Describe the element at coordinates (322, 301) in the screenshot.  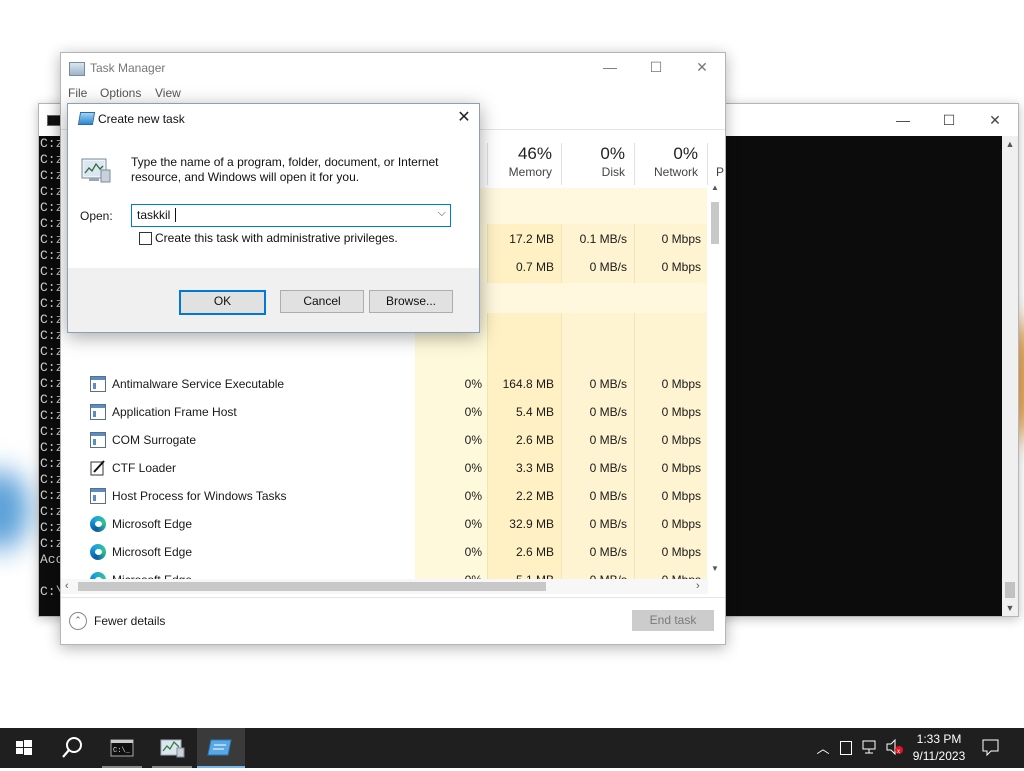
I see `cancel-button: Cancel` at that location.